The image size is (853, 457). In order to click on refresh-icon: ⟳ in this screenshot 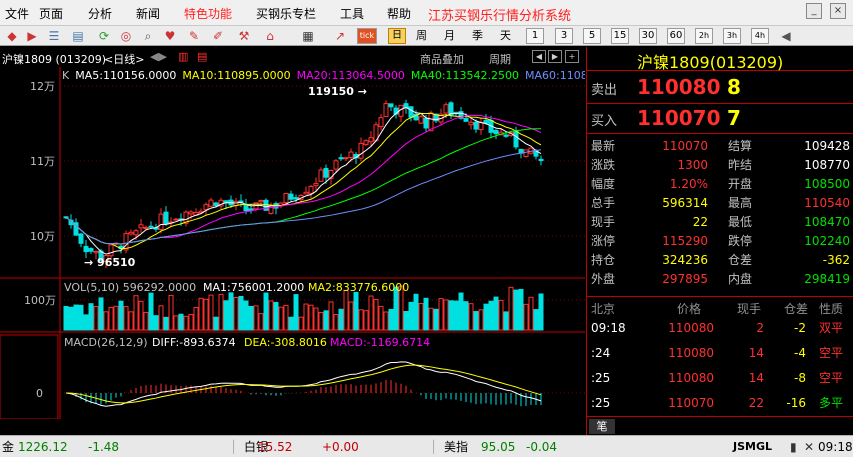, I will do `click(104, 36)`.